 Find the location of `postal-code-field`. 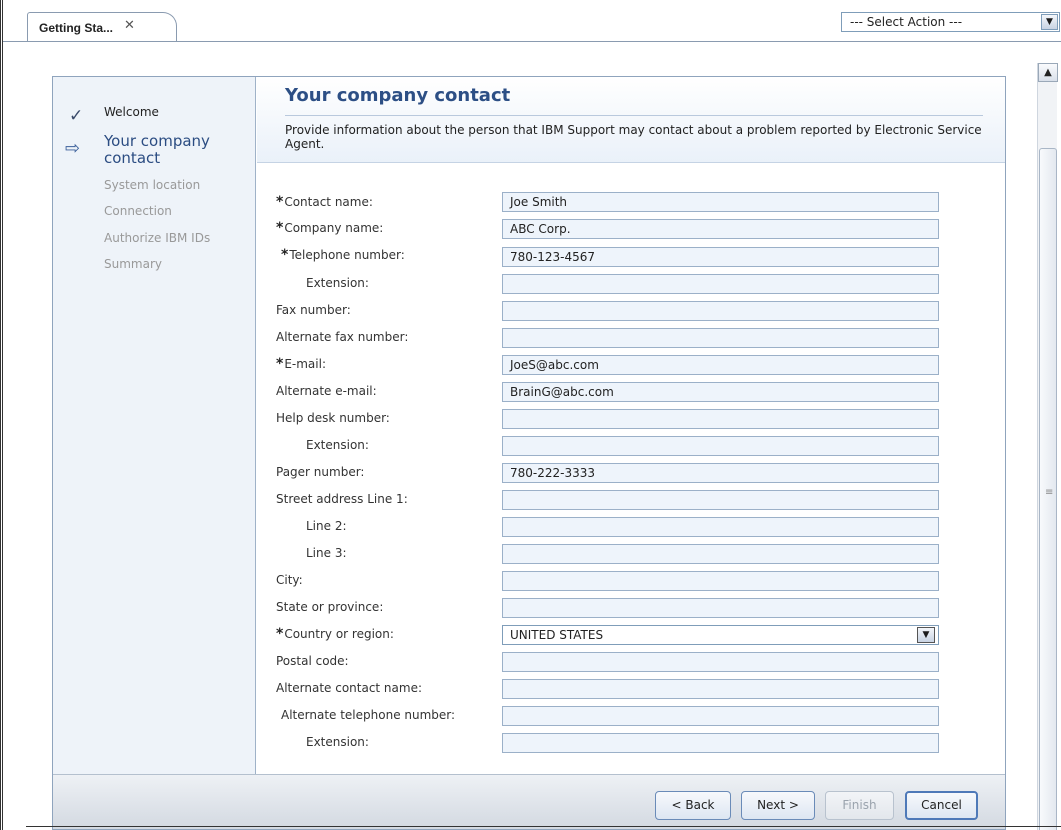

postal-code-field is located at coordinates (720, 662).